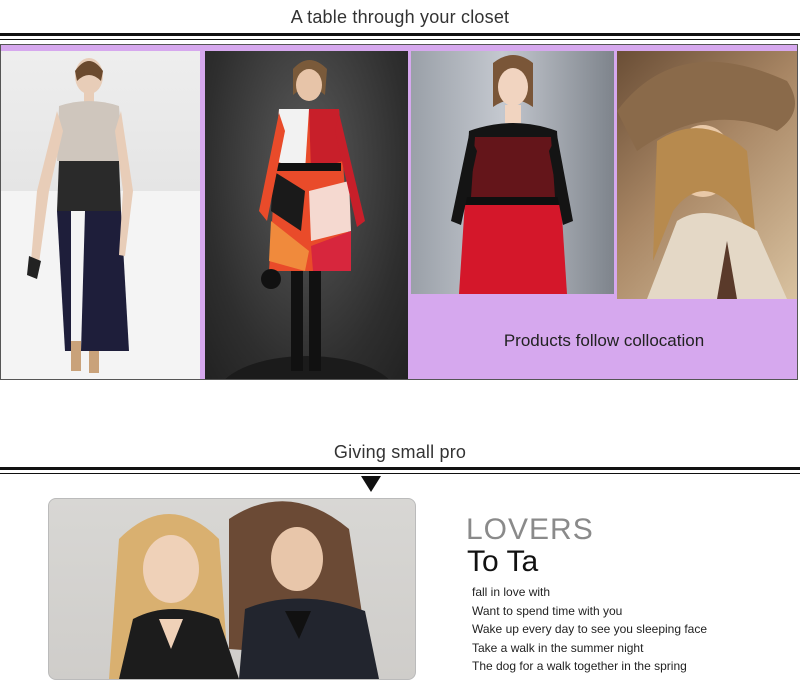 The width and height of the screenshot is (800, 680). Describe the element at coordinates (100, 215) in the screenshot. I see `runway-model-photo` at that location.